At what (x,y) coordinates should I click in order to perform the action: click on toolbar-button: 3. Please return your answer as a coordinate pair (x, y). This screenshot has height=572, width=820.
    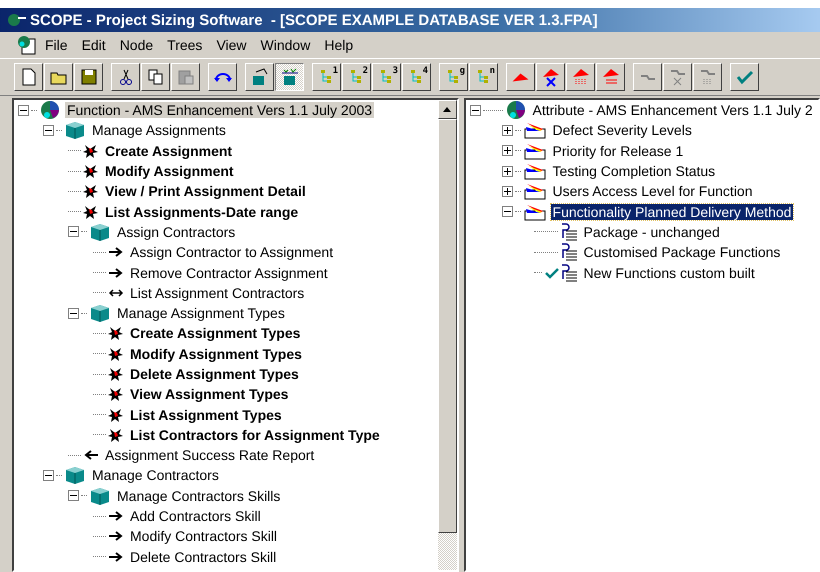
    Looking at the image, I should click on (386, 77).